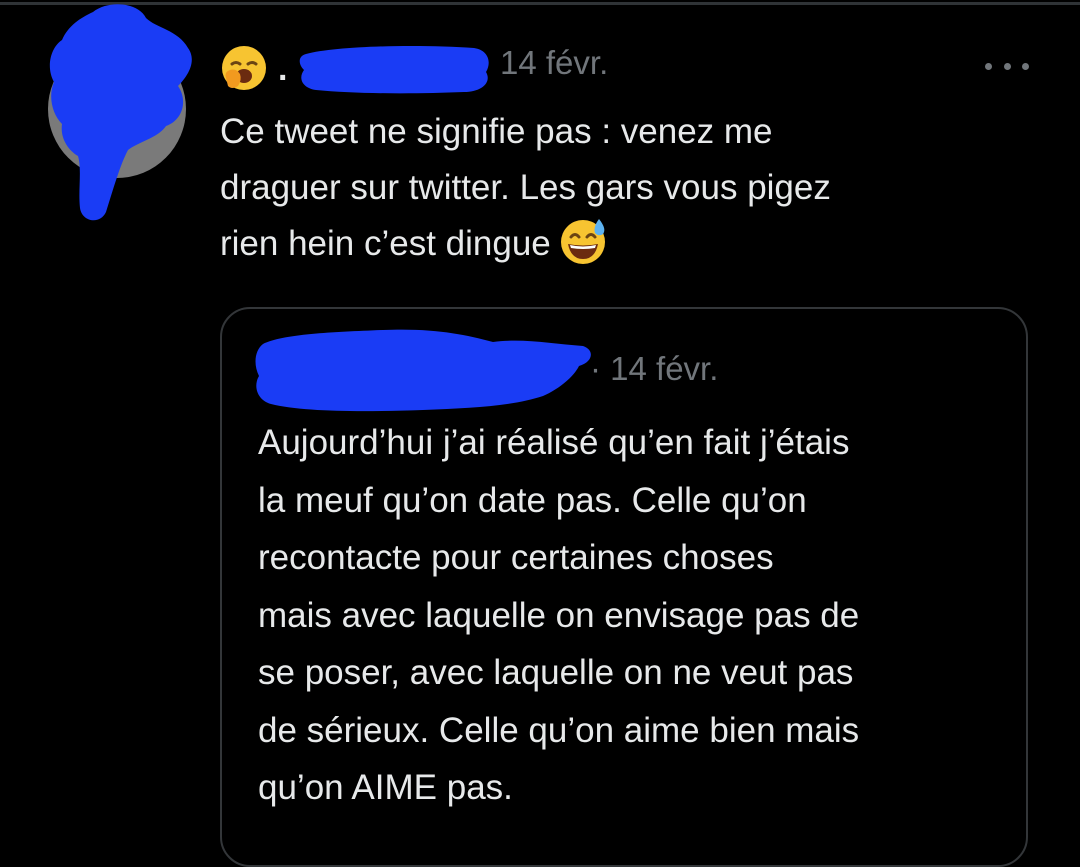  I want to click on quoted-text-line: mais avec laquelle on envisage pas de, so click(559, 615).